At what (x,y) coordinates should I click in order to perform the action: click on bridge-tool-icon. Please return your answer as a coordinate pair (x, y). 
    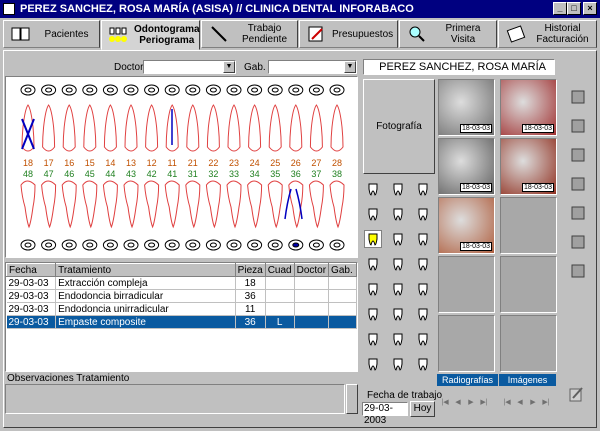
    Looking at the image, I should click on (423, 189).